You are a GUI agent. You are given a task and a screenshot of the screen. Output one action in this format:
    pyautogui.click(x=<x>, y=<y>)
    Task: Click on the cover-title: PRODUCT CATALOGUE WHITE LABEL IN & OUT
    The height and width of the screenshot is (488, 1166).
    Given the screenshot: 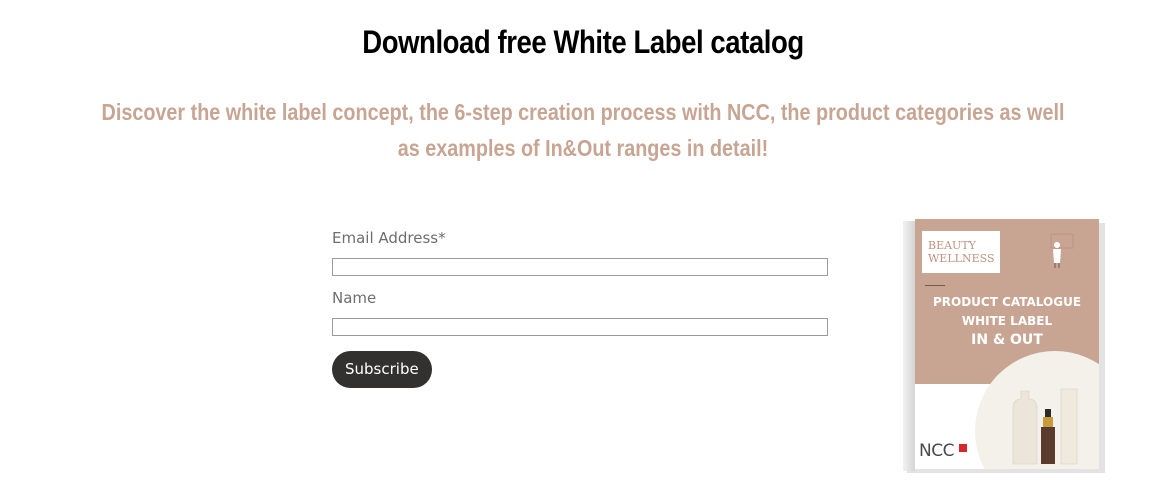 What is the action you would take?
    pyautogui.click(x=1007, y=321)
    